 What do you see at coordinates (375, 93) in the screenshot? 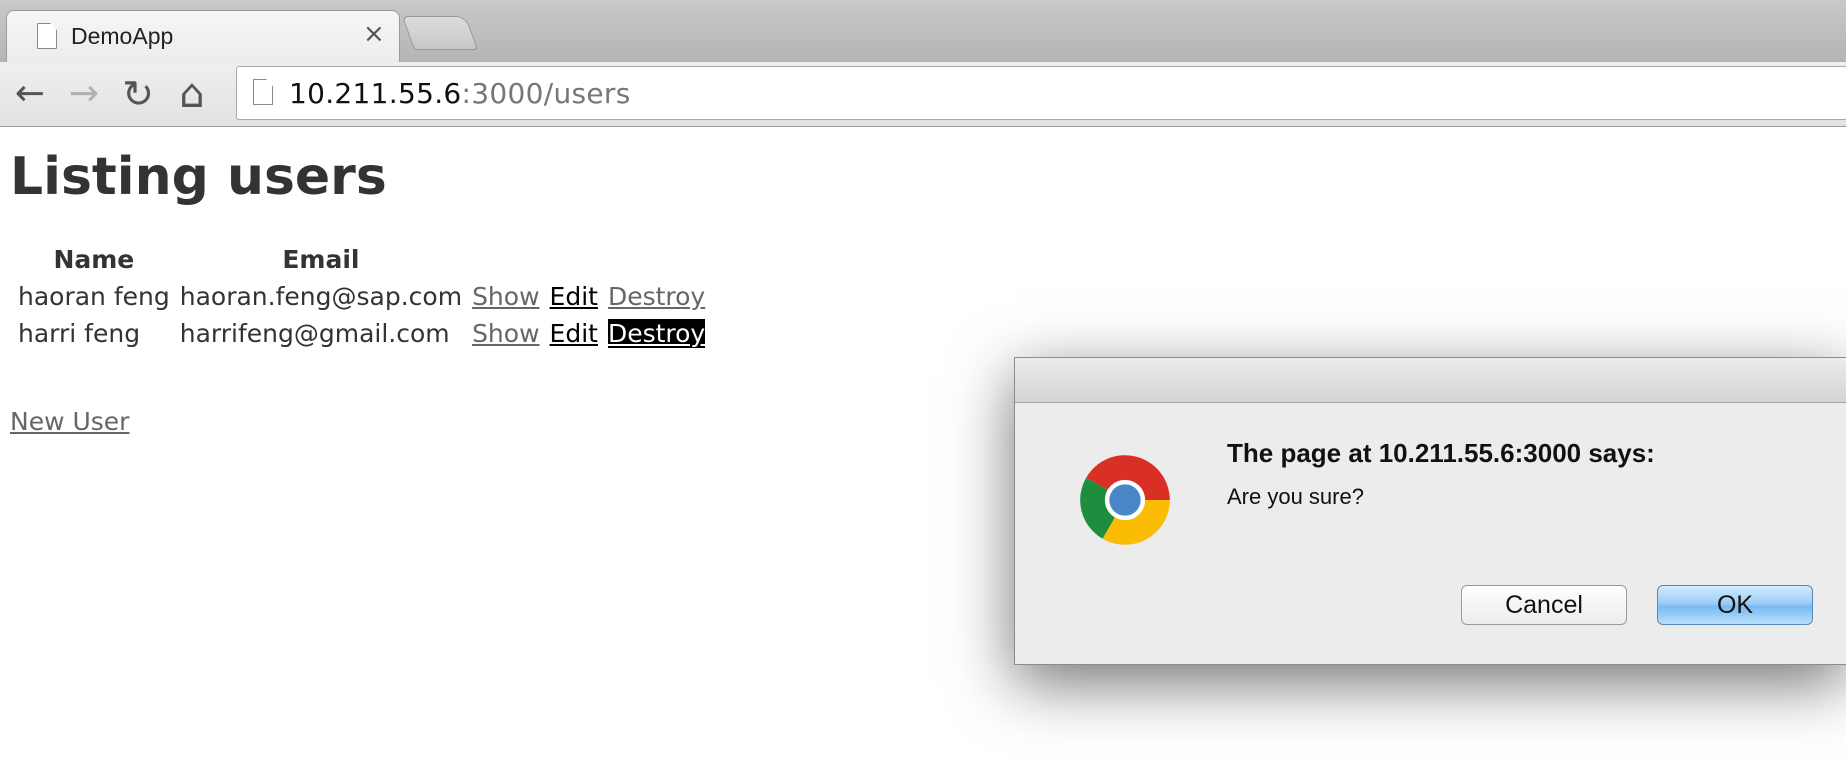
I see `url-host: 10.211.55.6` at bounding box center [375, 93].